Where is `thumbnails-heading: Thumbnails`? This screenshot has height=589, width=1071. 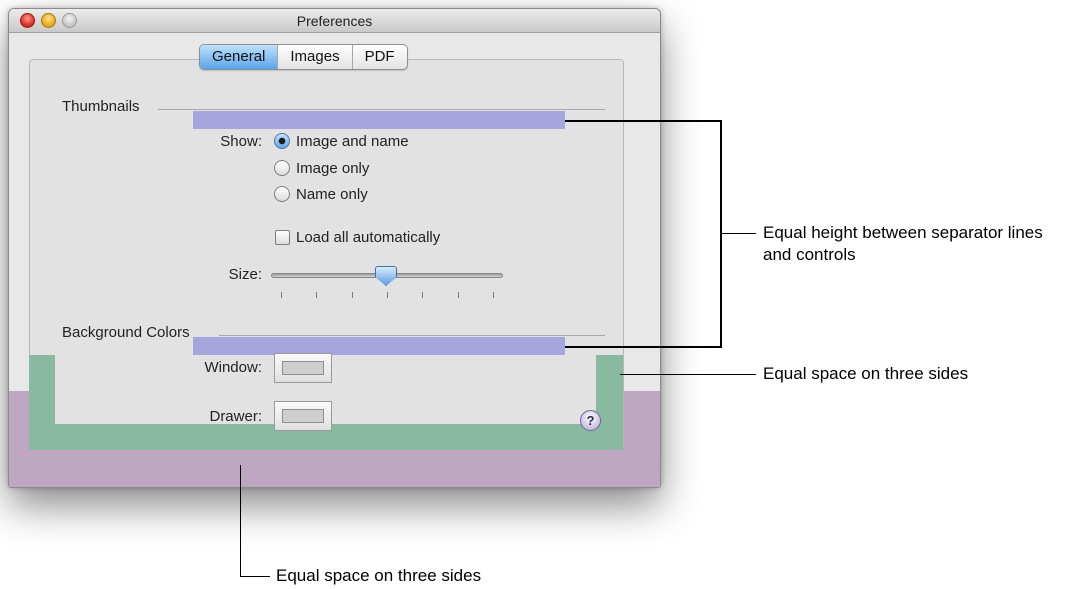 thumbnails-heading: Thumbnails is located at coordinates (101, 106).